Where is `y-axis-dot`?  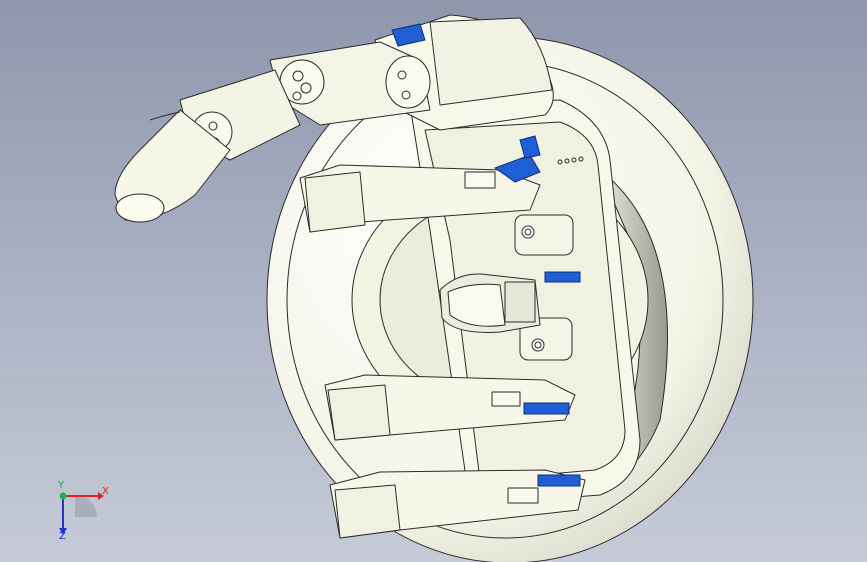
y-axis-dot is located at coordinates (63, 496).